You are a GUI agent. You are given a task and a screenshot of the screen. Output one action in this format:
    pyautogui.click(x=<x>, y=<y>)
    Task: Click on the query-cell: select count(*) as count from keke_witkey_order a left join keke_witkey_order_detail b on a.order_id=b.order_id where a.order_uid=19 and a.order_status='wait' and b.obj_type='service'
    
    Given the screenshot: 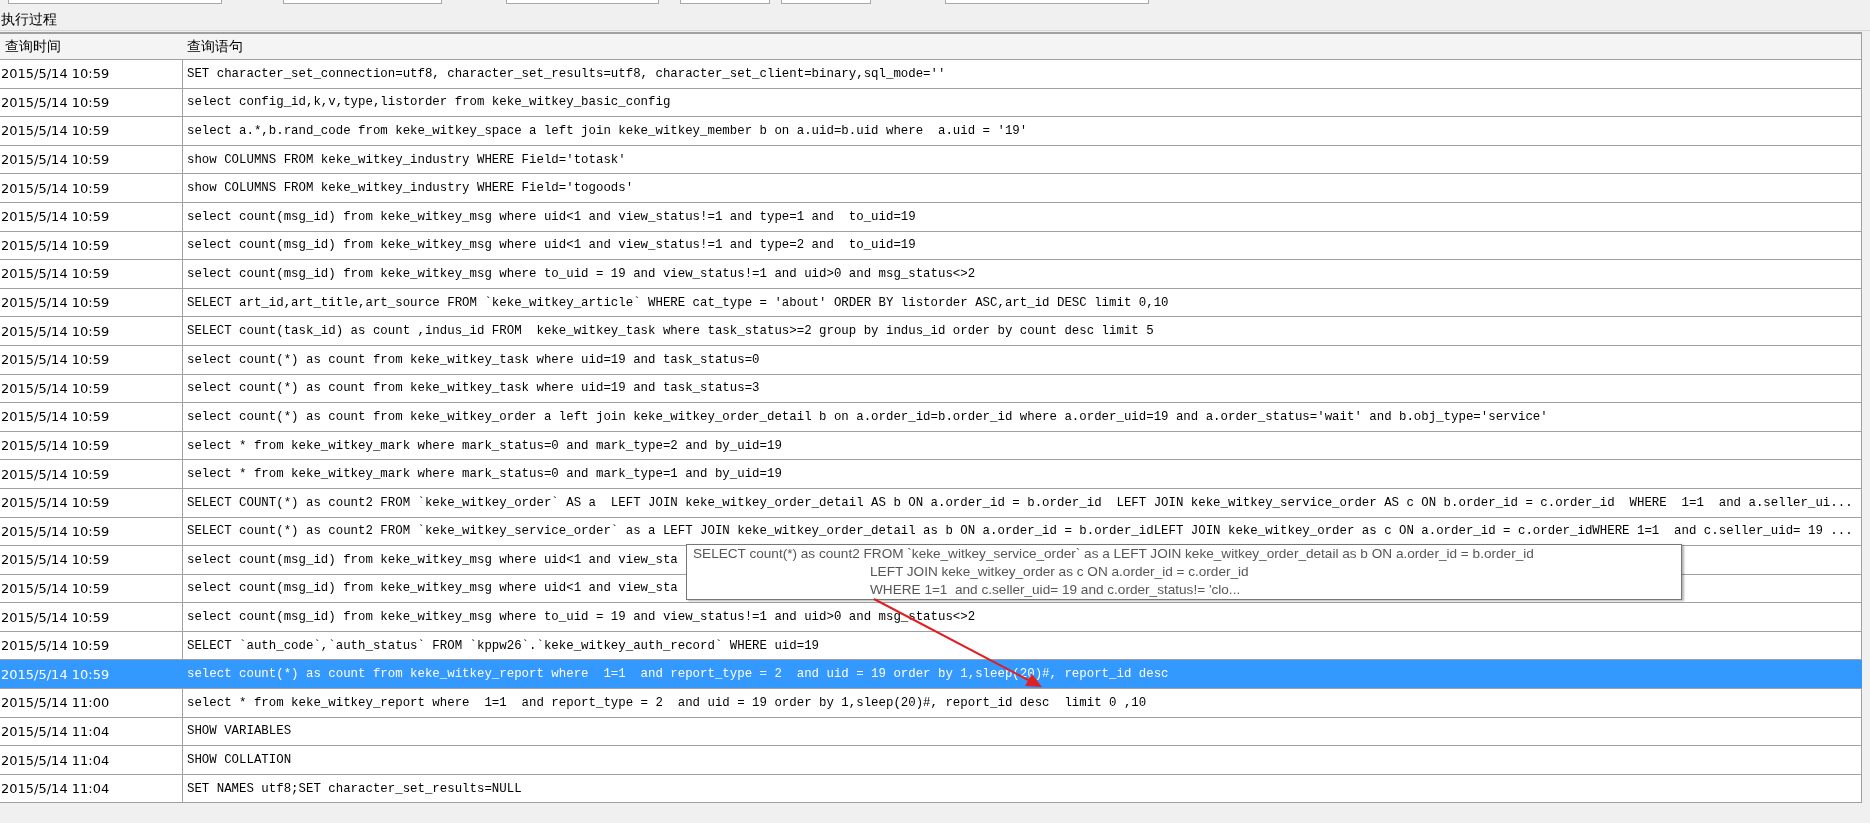 What is the action you would take?
    pyautogui.click(x=867, y=416)
    